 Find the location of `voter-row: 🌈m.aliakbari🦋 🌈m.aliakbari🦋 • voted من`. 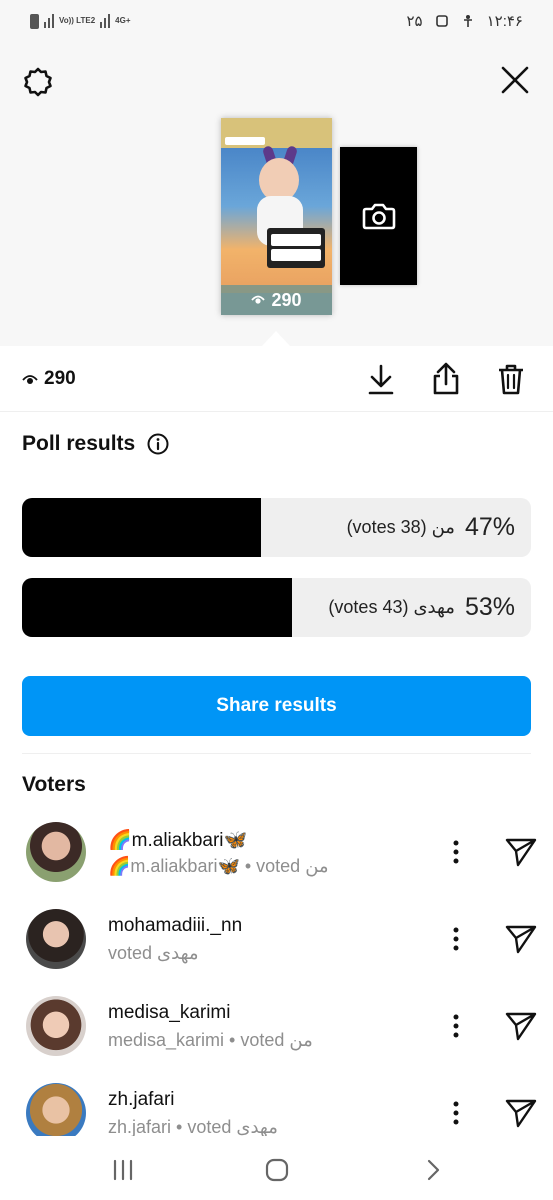

voter-row: 🌈m.aliakbari🦋 🌈m.aliakbari🦋 • voted من is located at coordinates (276, 862).